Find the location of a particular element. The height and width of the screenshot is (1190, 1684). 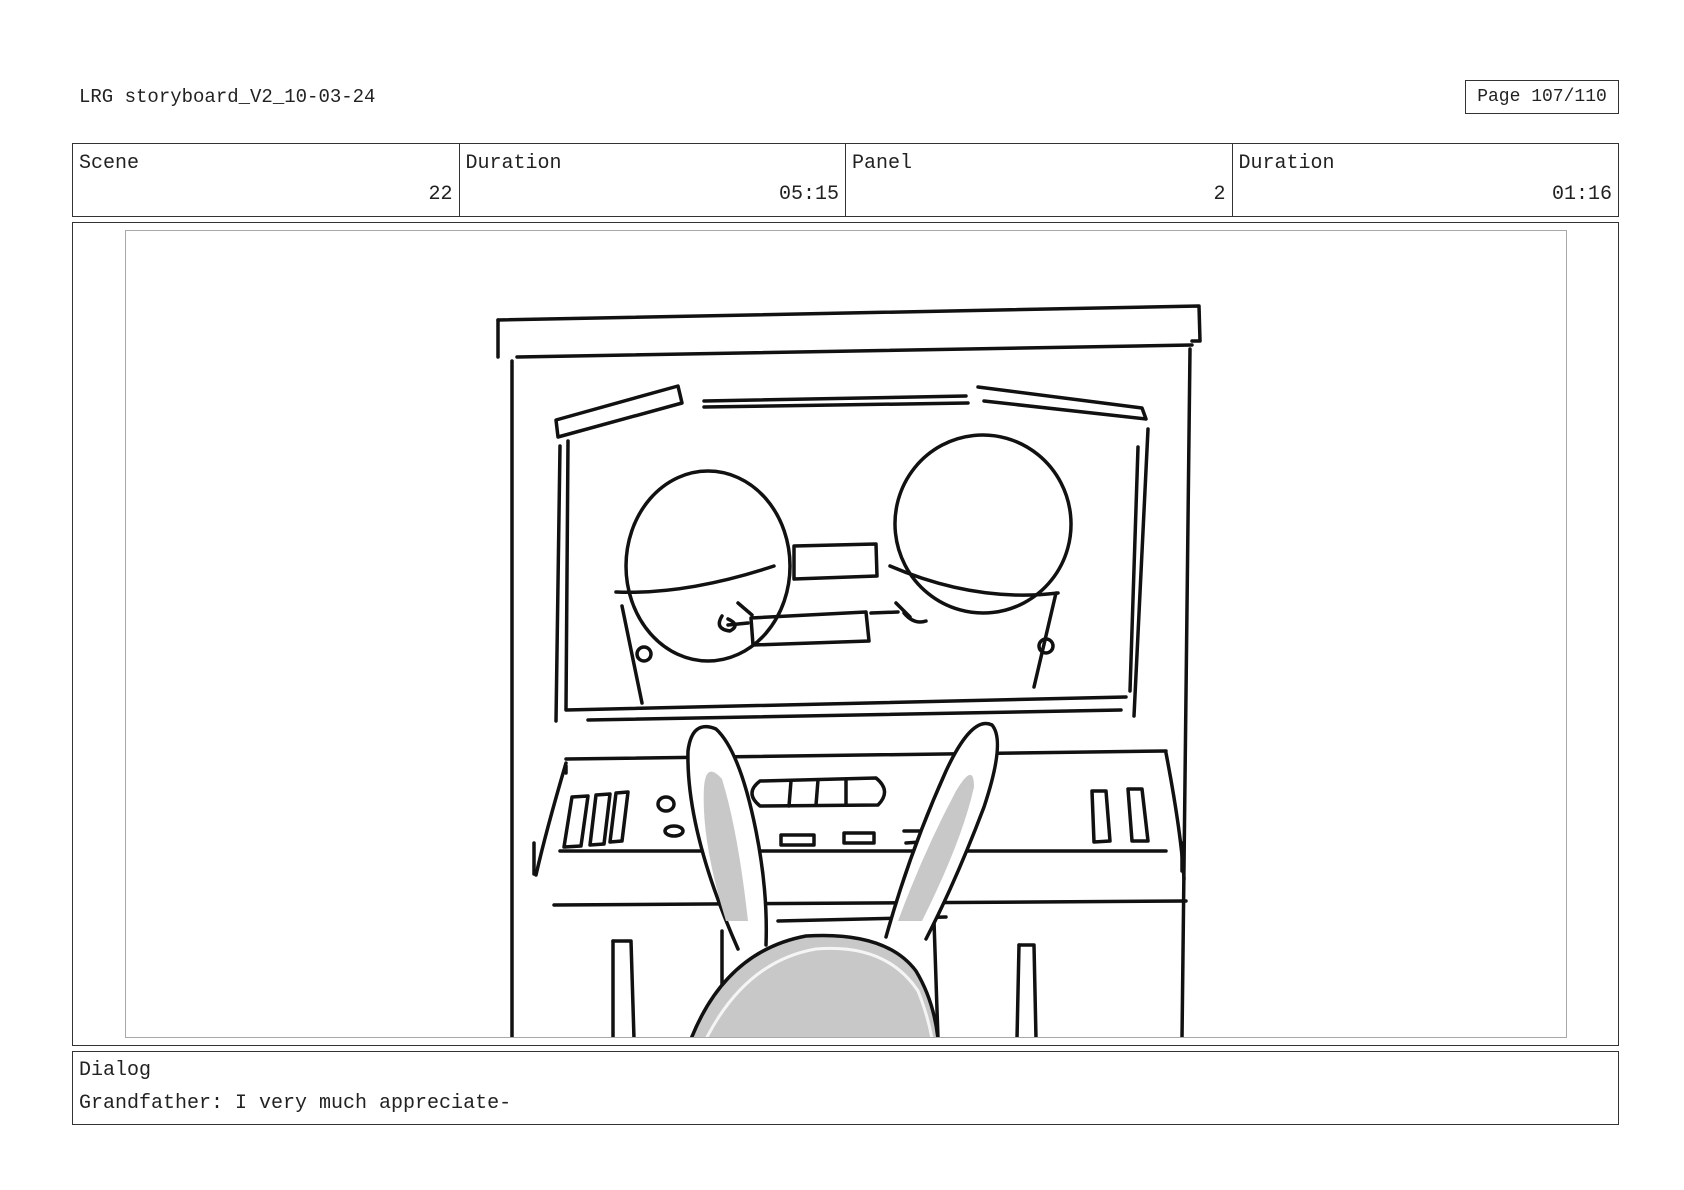

scene-duration-label: Duration is located at coordinates (513, 163).